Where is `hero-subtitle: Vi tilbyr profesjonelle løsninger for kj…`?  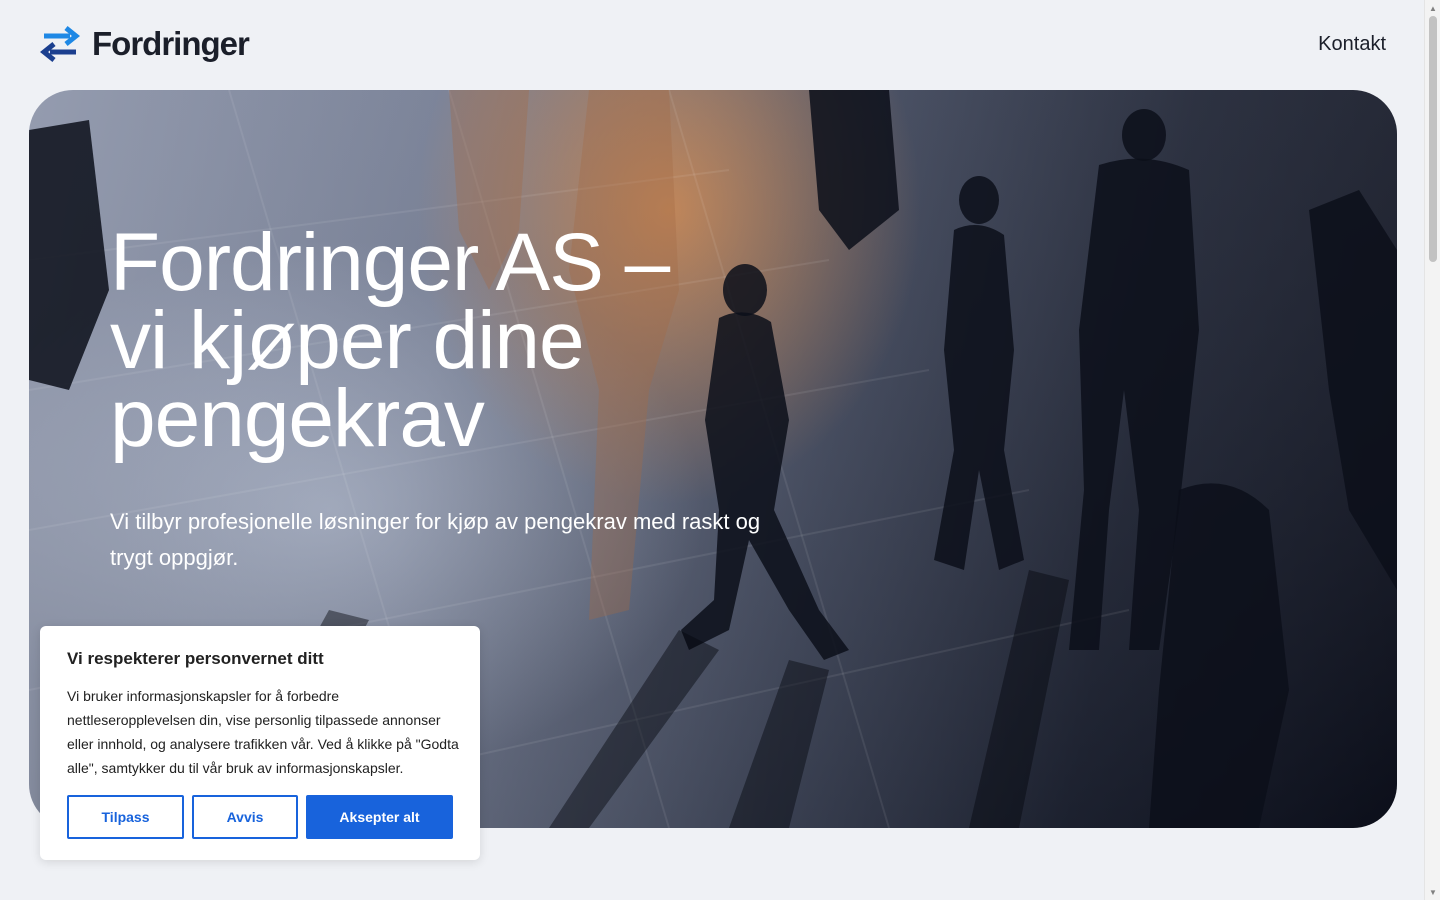 hero-subtitle: Vi tilbyr profesjonelle løsninger for kj… is located at coordinates (435, 539).